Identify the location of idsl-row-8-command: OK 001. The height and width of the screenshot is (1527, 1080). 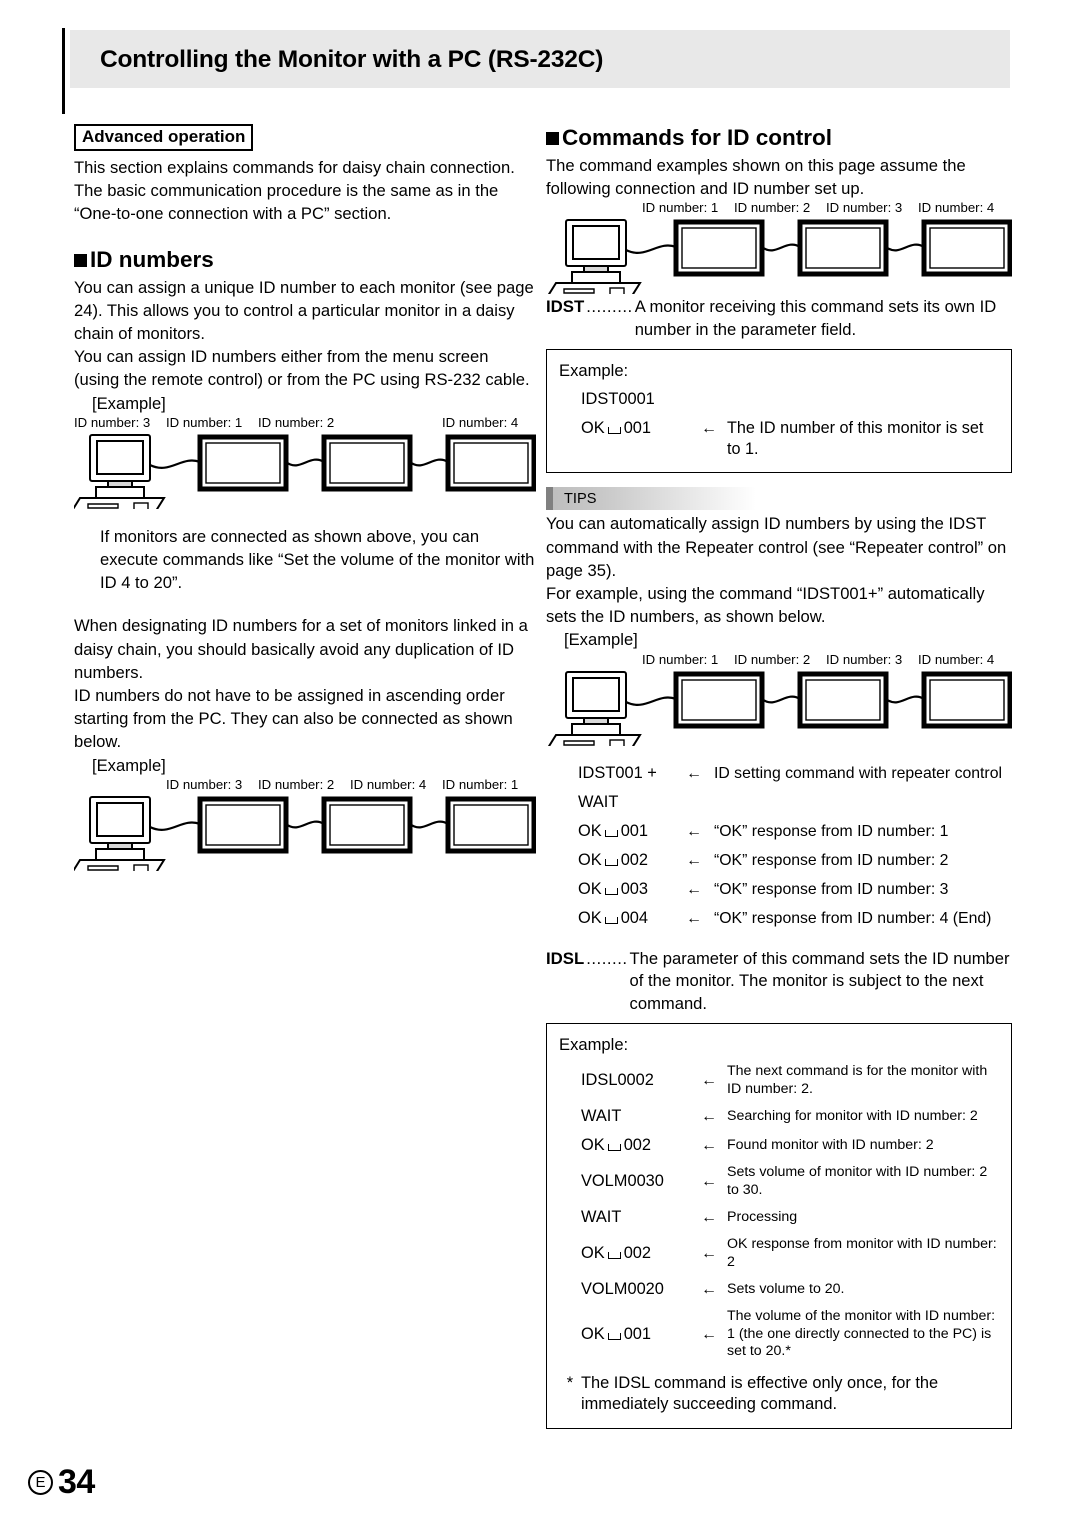
(616, 1333).